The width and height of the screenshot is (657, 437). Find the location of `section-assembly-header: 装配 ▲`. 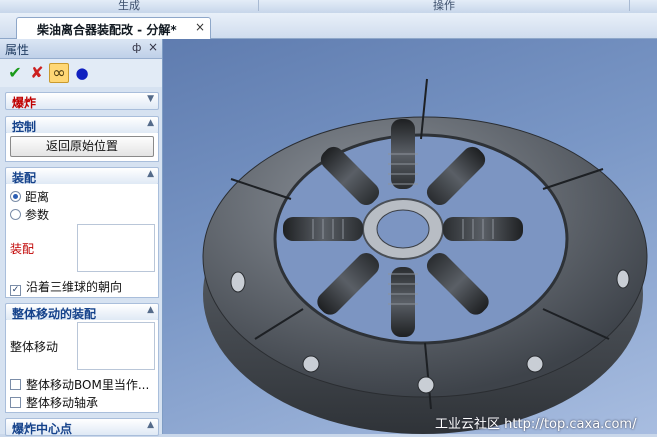

section-assembly-header: 装配 ▲ is located at coordinates (82, 176).